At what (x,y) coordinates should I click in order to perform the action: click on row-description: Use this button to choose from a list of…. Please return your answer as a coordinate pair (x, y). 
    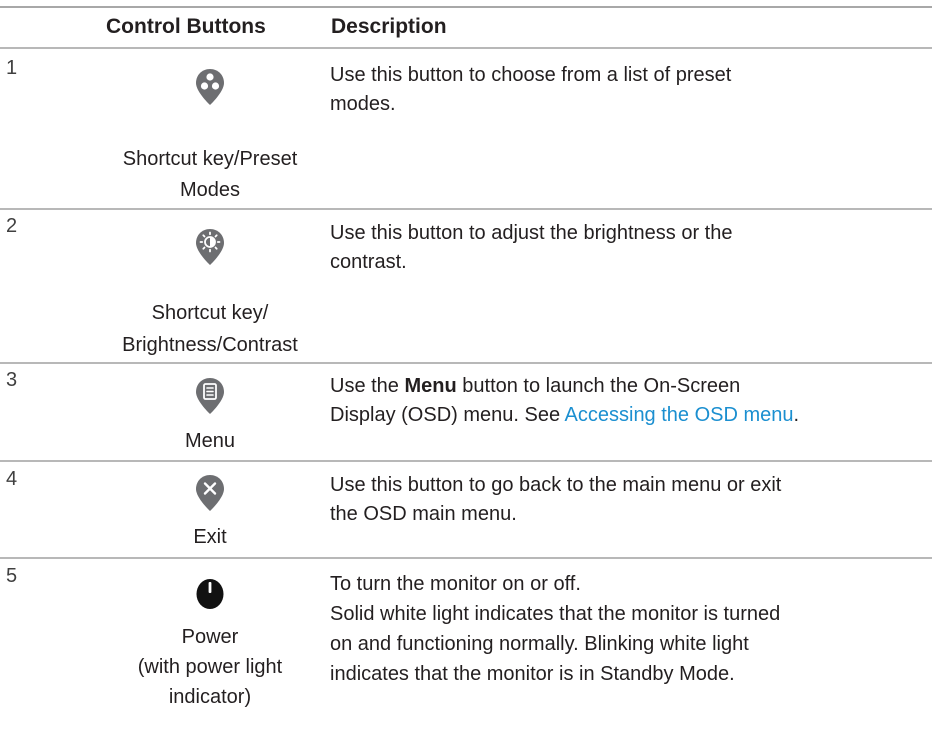
    Looking at the image, I should click on (531, 75).